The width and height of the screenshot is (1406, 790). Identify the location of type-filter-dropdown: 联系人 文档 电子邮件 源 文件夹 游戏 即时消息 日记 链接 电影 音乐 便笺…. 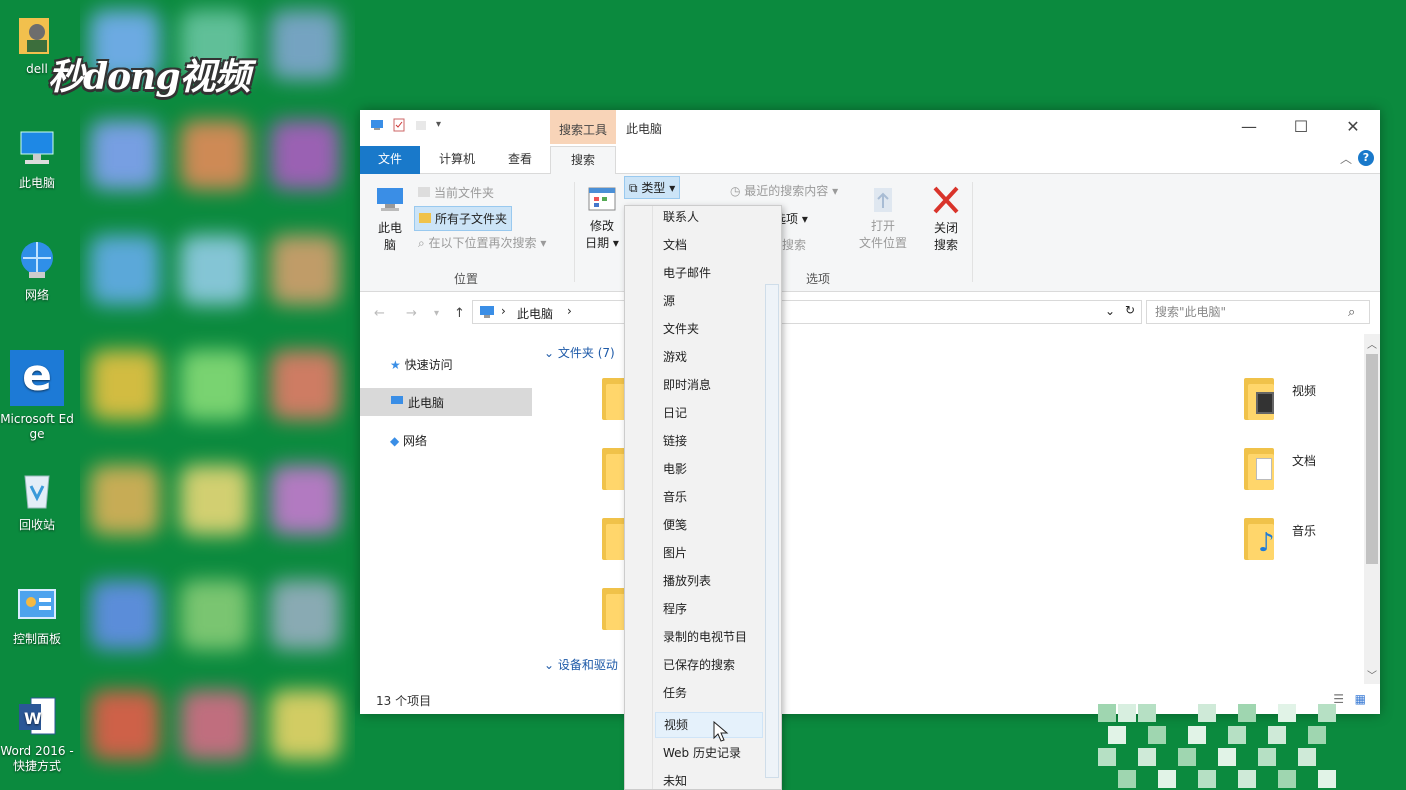
(703, 497).